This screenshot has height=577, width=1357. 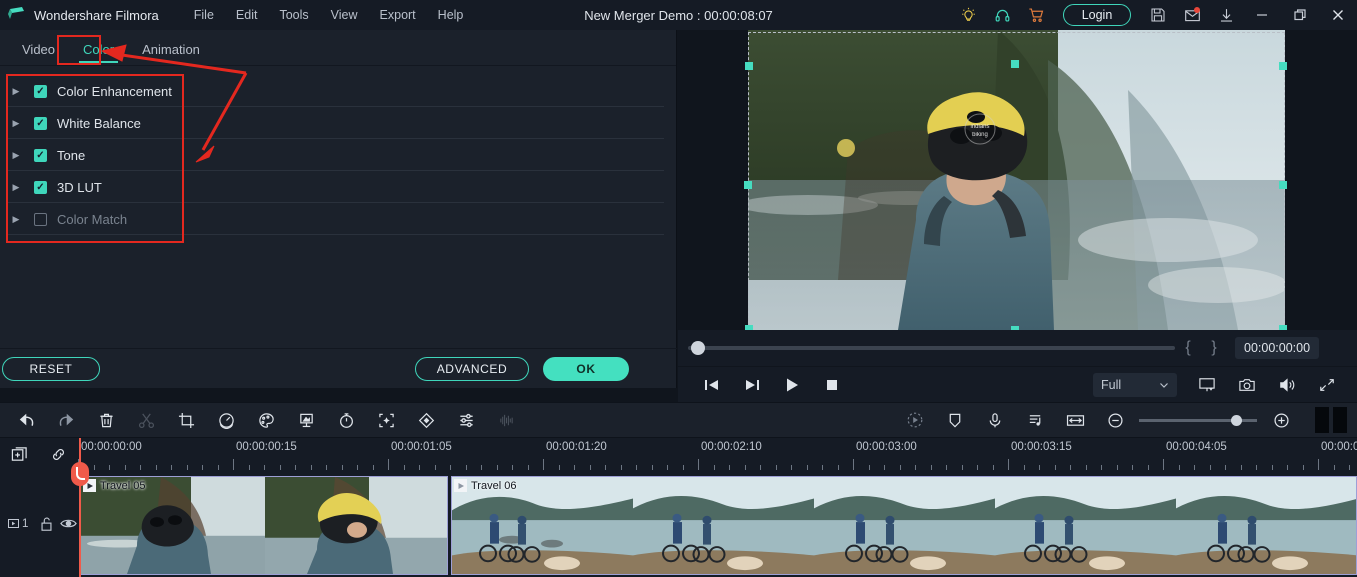 I want to click on effect-row-tone: ▶ ✓ Tone, so click(x=338, y=155).